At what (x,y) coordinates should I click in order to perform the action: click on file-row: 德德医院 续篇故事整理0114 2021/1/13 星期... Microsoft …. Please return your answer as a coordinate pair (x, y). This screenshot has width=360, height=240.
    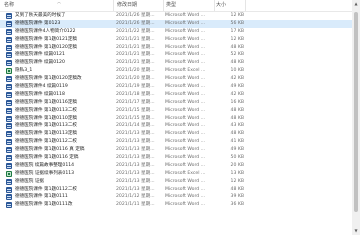
    Looking at the image, I should click on (176, 166).